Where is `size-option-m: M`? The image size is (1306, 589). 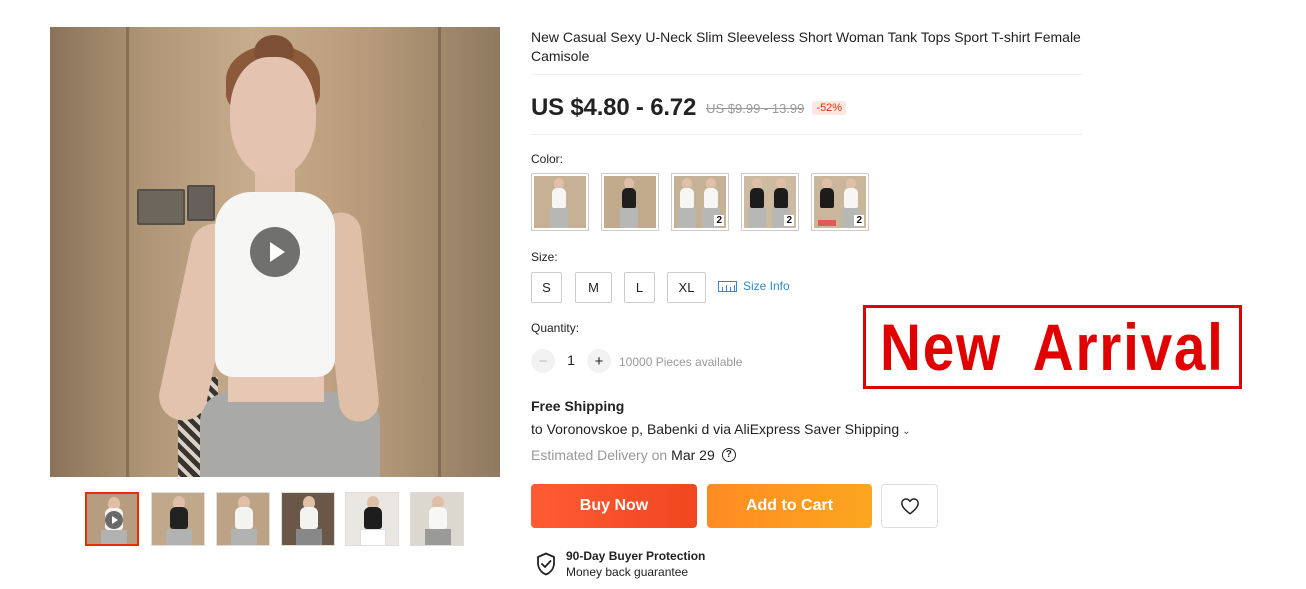
size-option-m: M is located at coordinates (593, 287).